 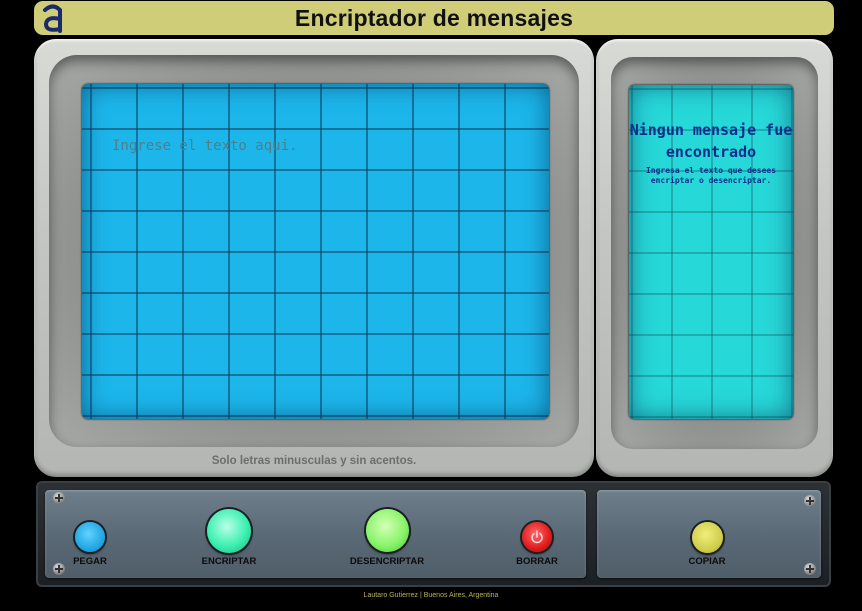 I want to click on empty-output-title: Ningun mensaje fue encontrado, so click(x=711, y=141).